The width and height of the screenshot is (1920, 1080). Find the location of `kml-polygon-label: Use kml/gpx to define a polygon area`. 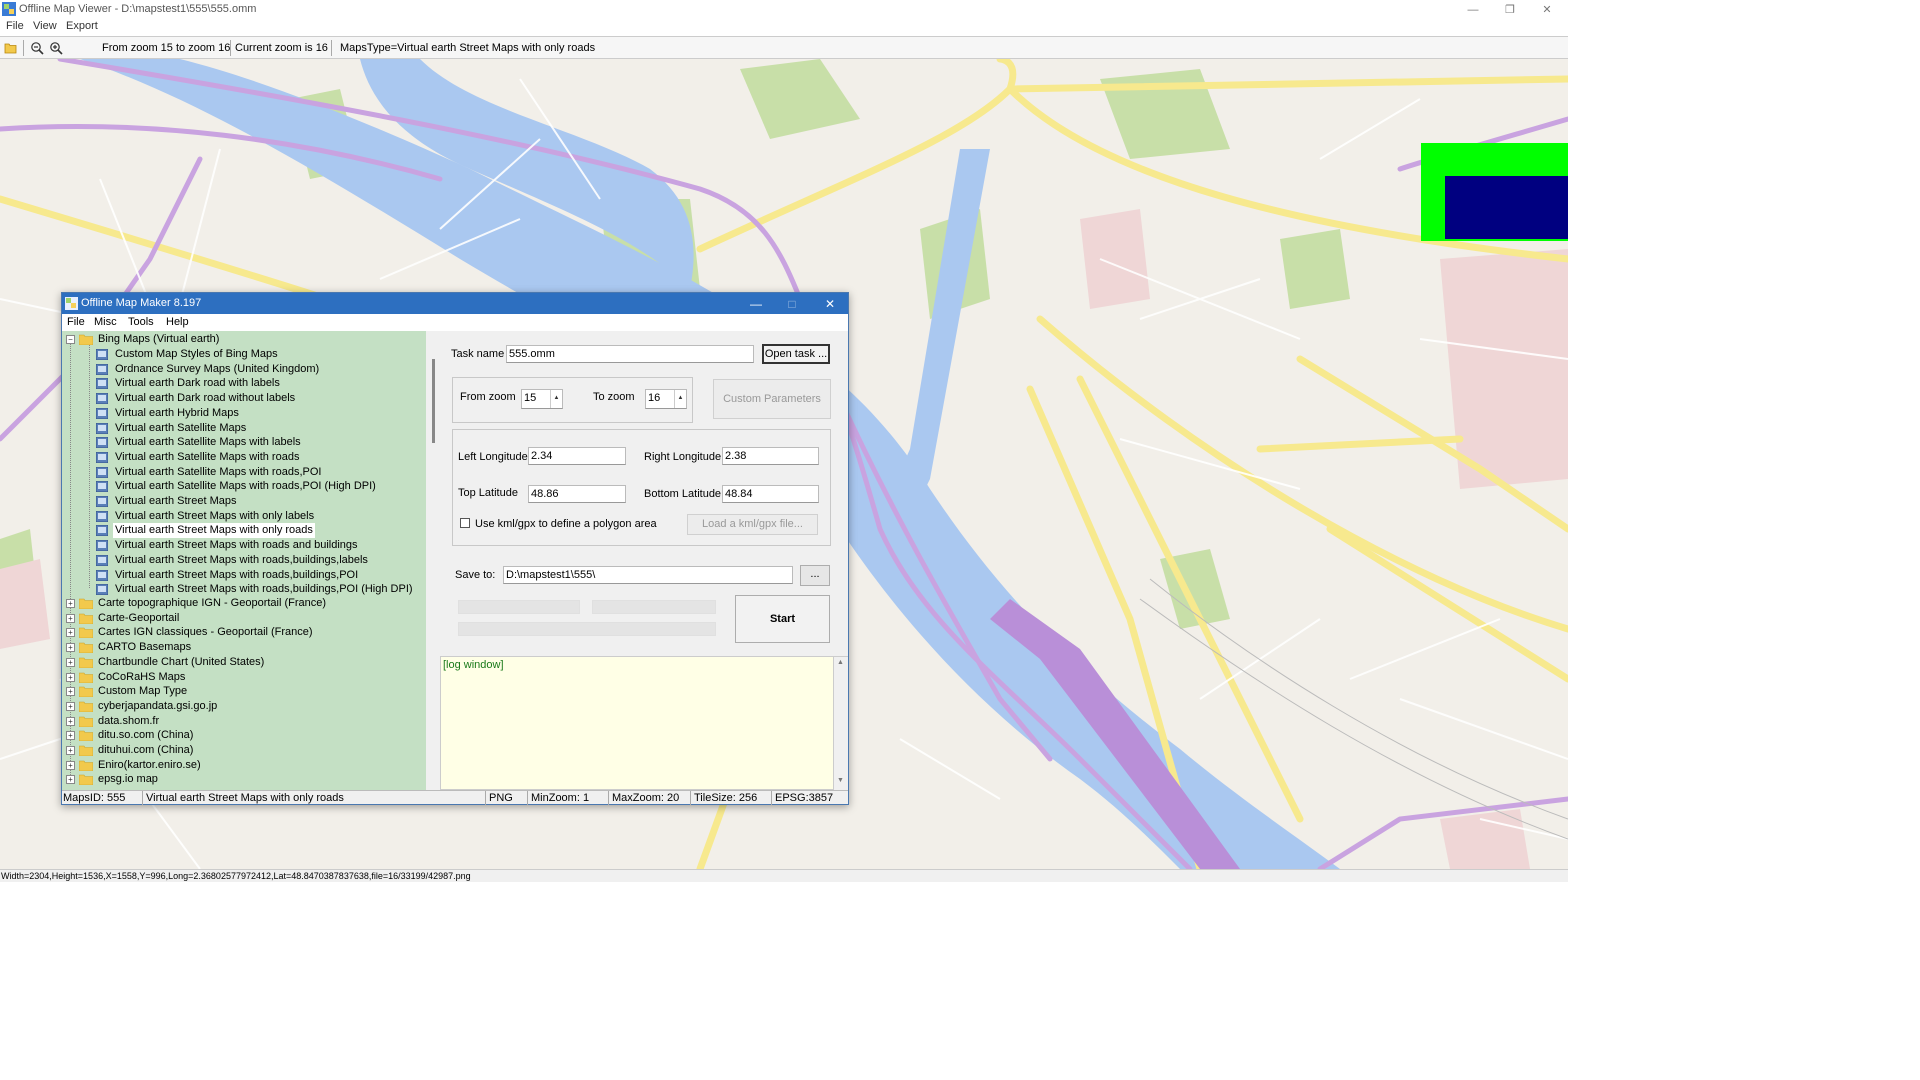

kml-polygon-label: Use kml/gpx to define a polygon area is located at coordinates (566, 524).